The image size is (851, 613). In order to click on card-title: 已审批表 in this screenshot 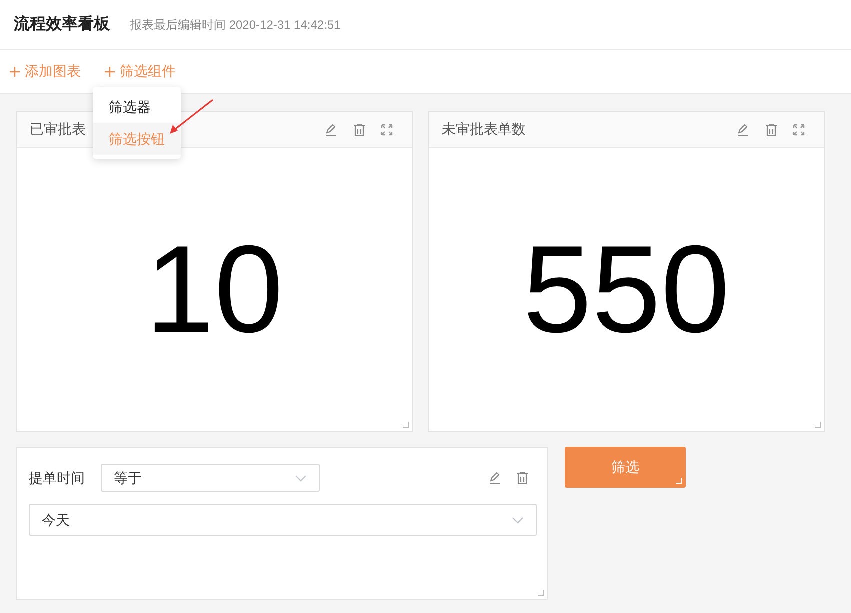, I will do `click(58, 129)`.